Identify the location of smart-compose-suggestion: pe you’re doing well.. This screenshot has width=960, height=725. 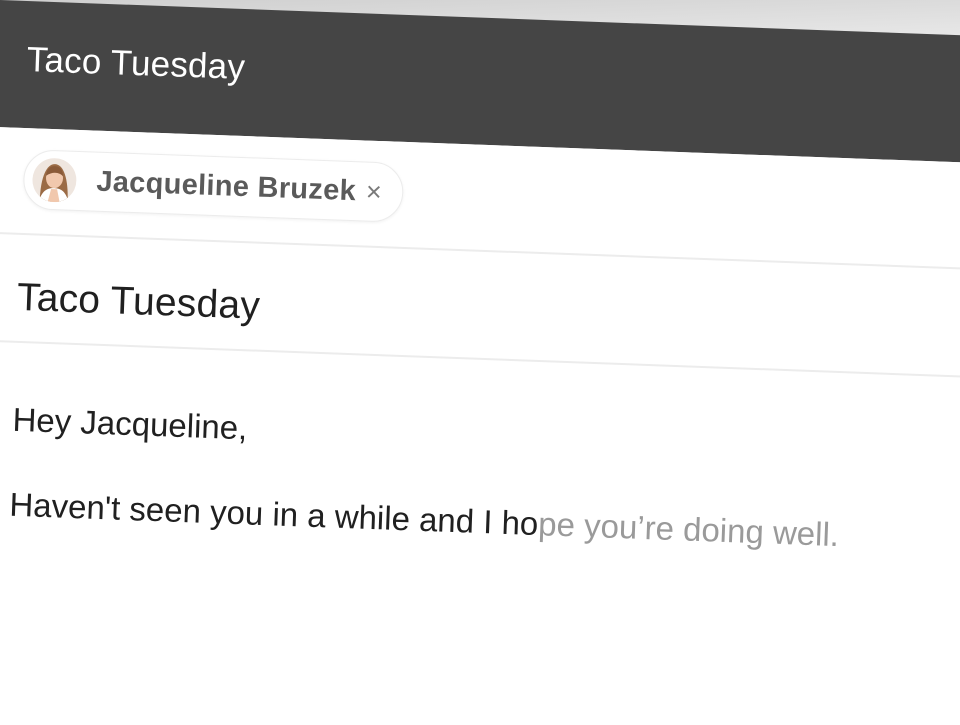
(689, 529).